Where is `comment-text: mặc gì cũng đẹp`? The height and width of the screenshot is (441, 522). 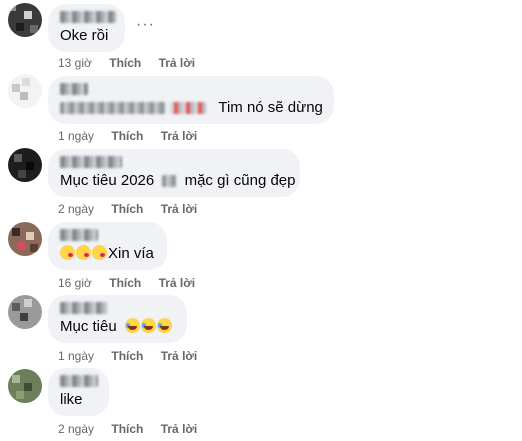 comment-text: mặc gì cũng đẹp is located at coordinates (240, 180).